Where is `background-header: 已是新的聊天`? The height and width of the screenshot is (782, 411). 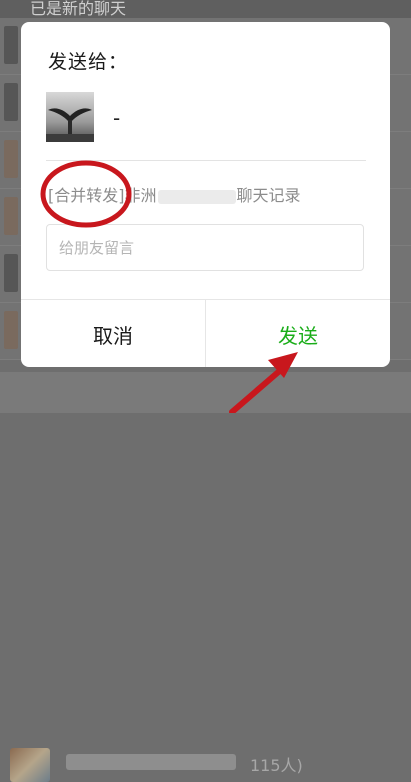 background-header: 已是新的聊天 is located at coordinates (205, 9).